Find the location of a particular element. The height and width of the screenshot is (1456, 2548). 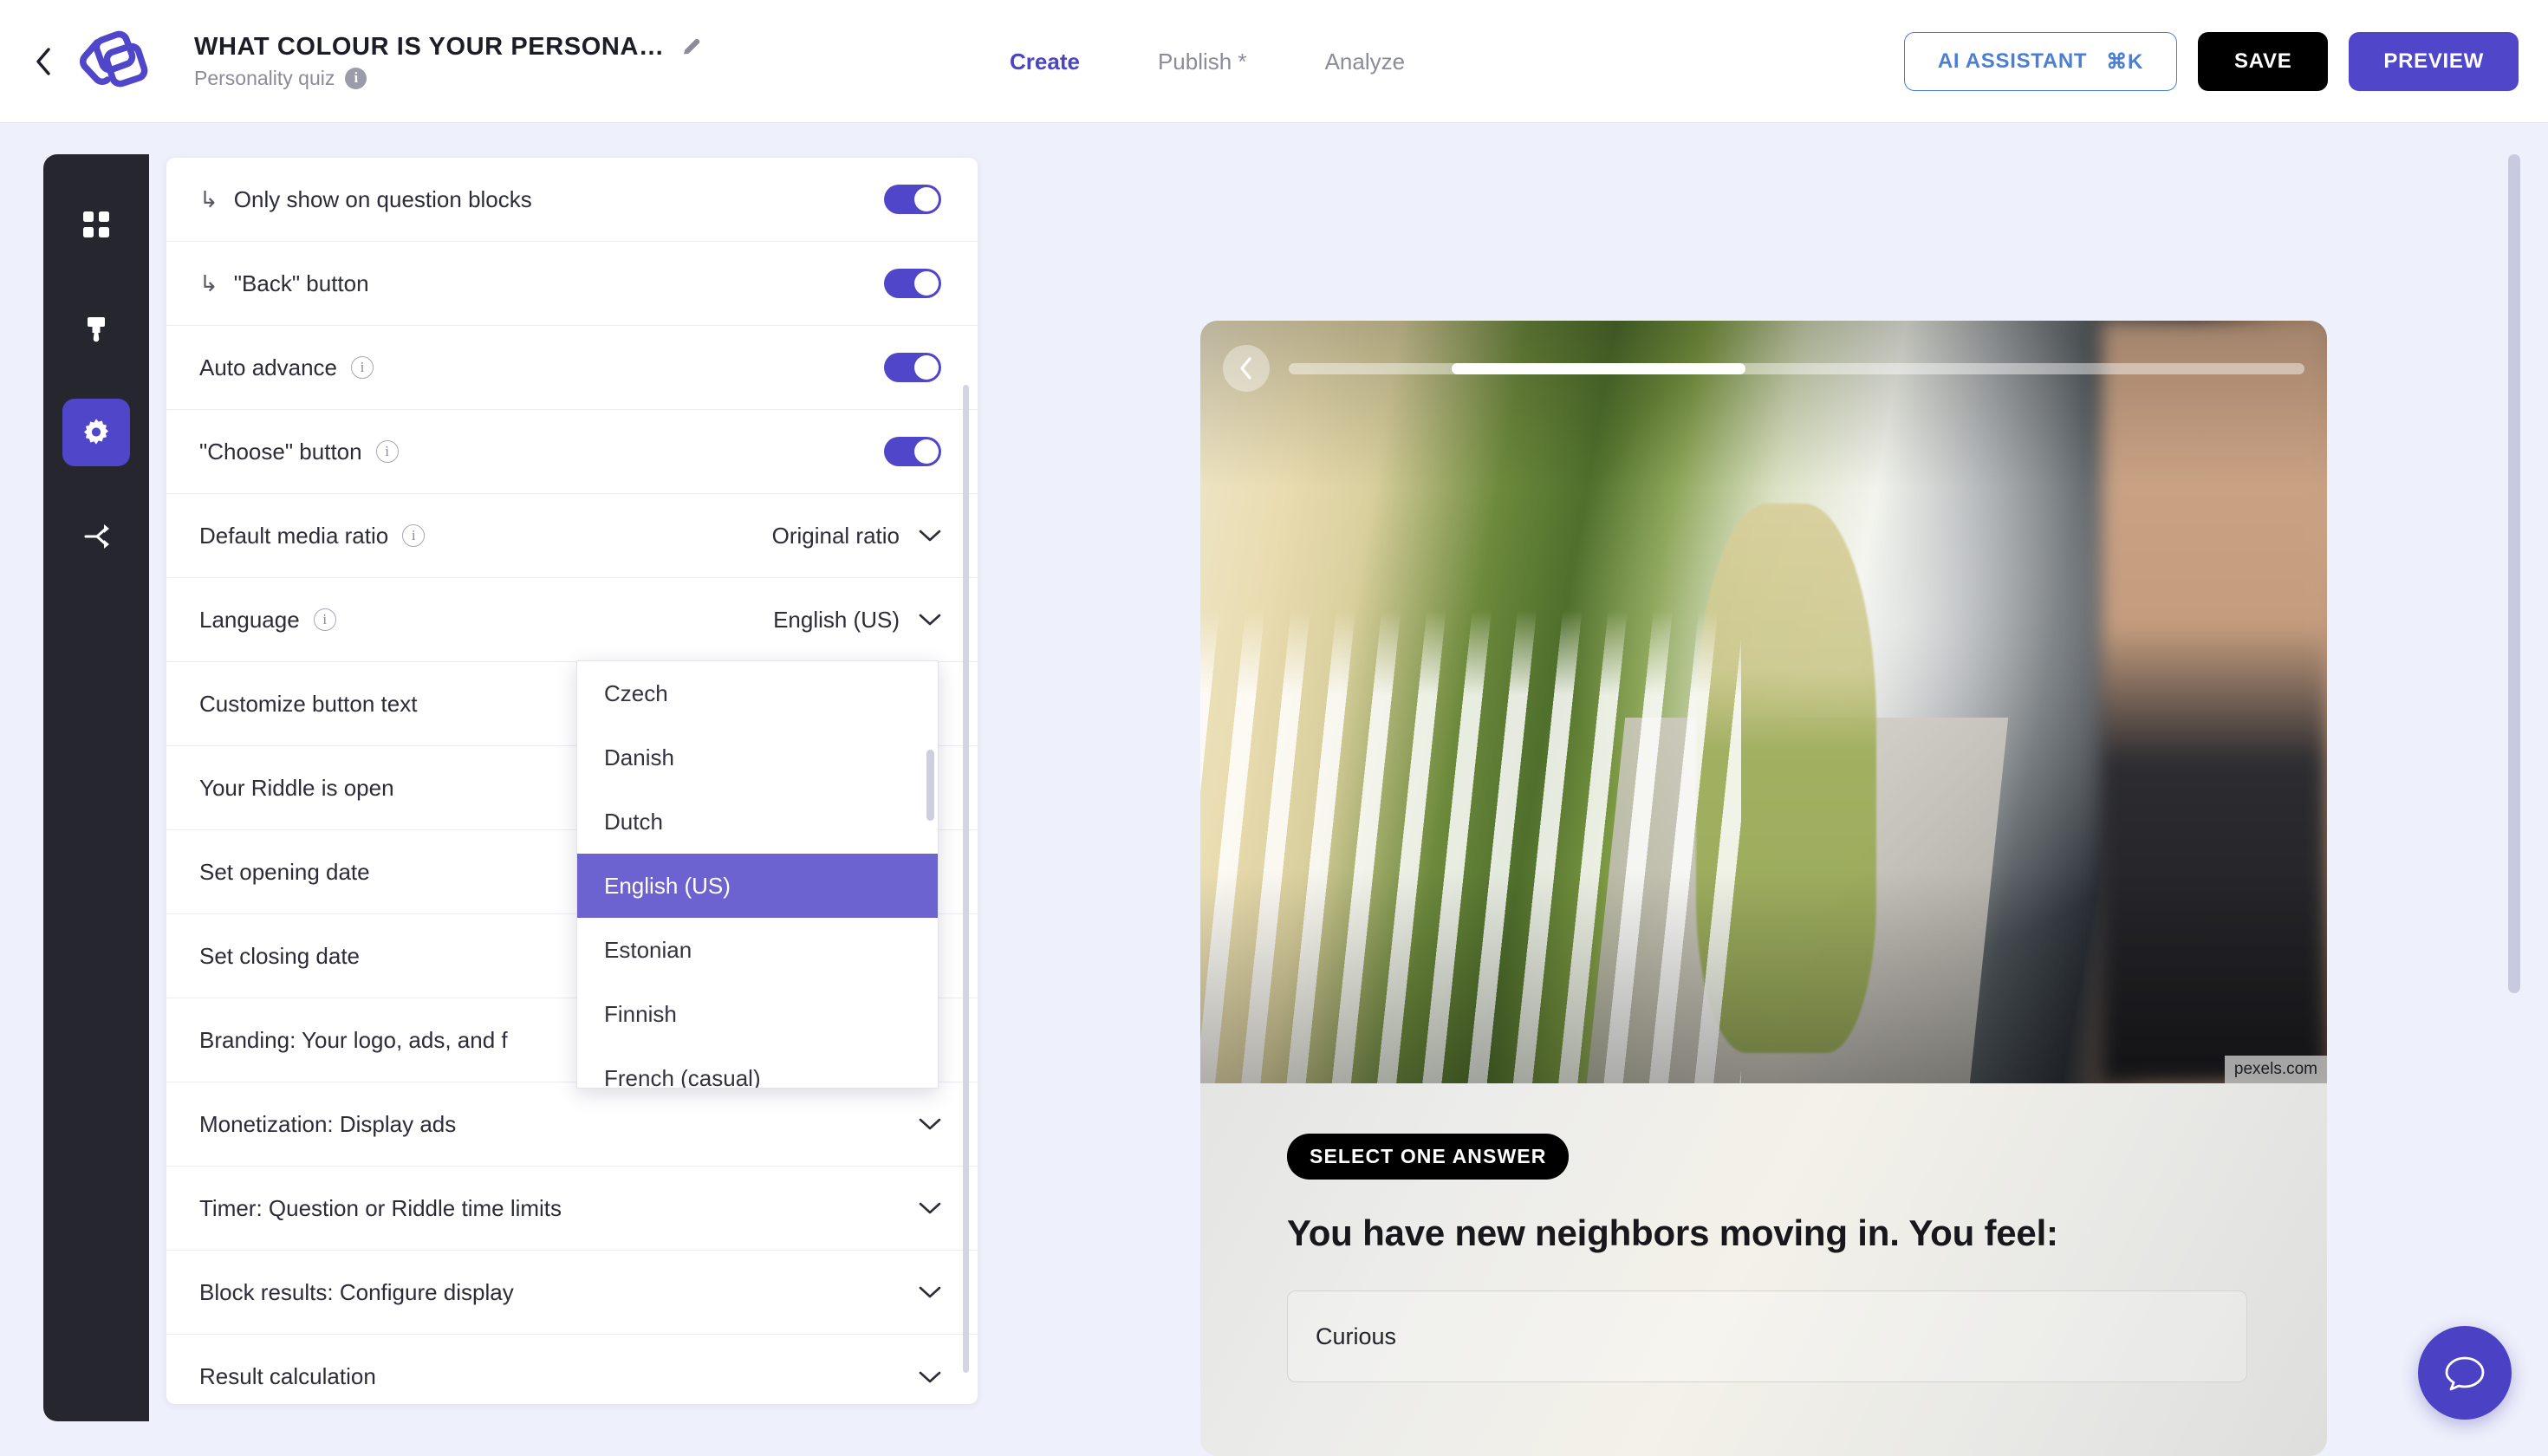

setting-row-only-show-question-blocks: ↳ Only show on question blocks is located at coordinates (572, 200).